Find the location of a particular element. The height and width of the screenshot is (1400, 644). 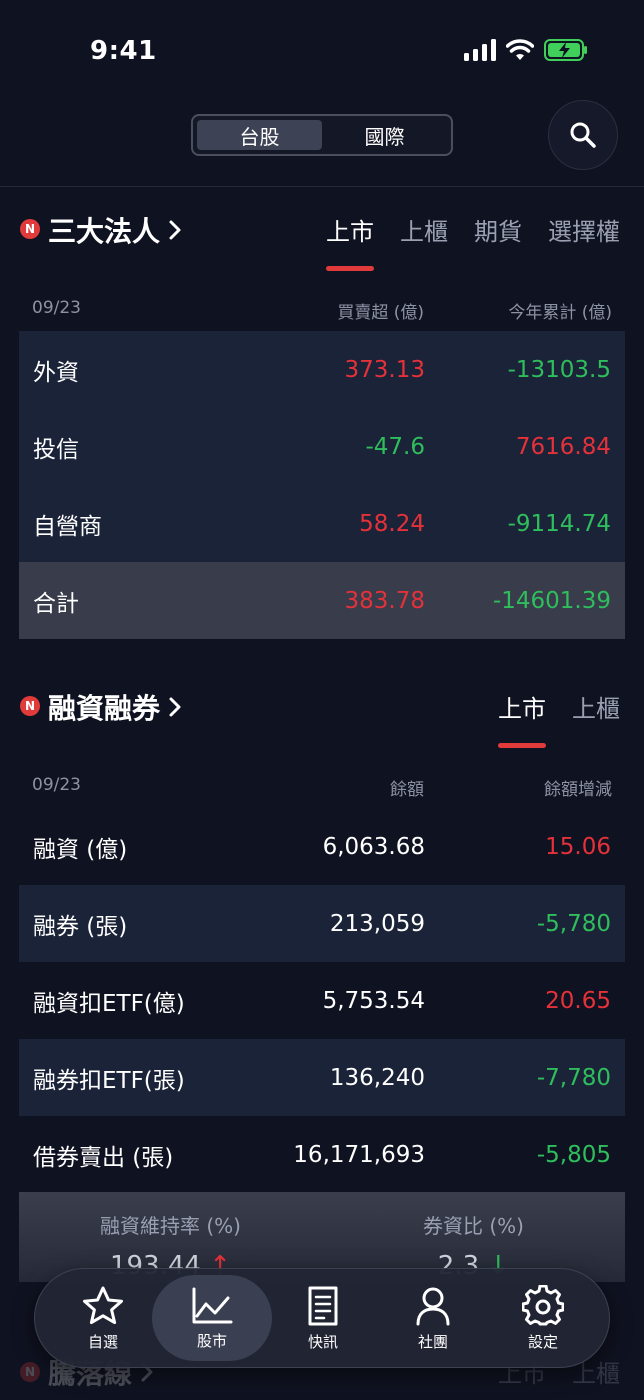

bottom-tab-bar: 自選 股市 快訊 社團 設定 is located at coordinates (322, 1318).